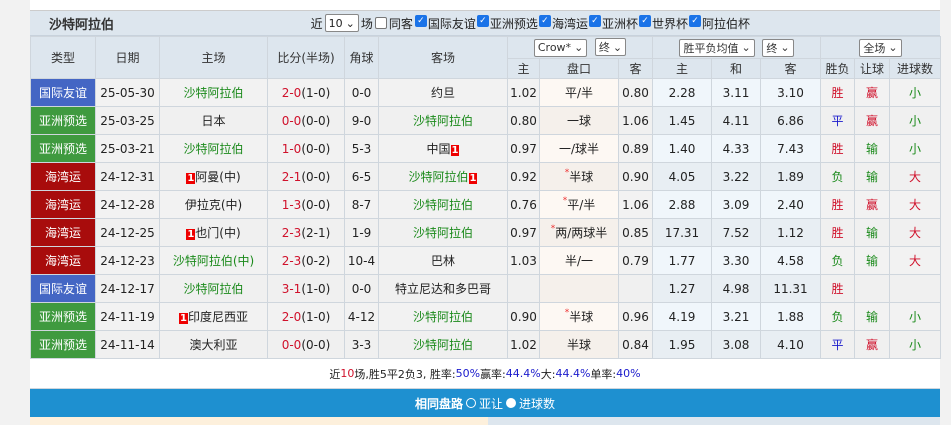 This screenshot has width=951, height=425. I want to click on home-team: 沙特阿拉伯(中), so click(213, 260).